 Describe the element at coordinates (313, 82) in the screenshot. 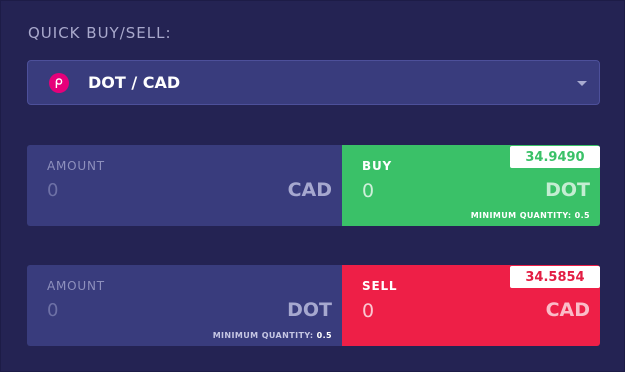

I see `pair-select: DOT / CAD` at that location.